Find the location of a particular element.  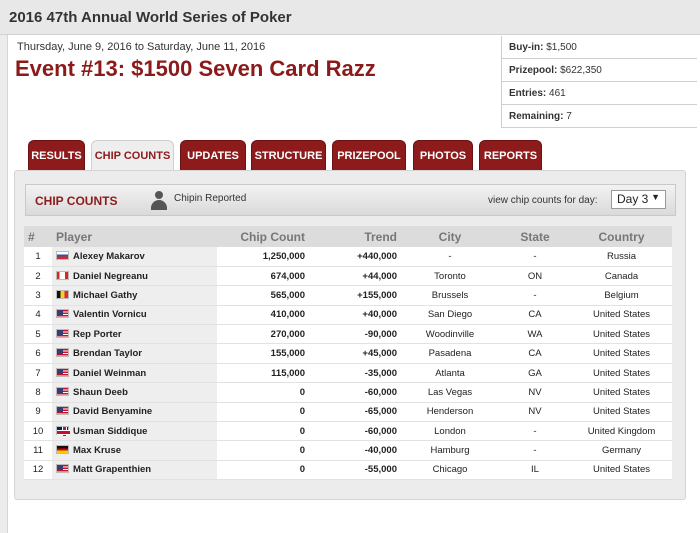

city: Chicago is located at coordinates (450, 470).